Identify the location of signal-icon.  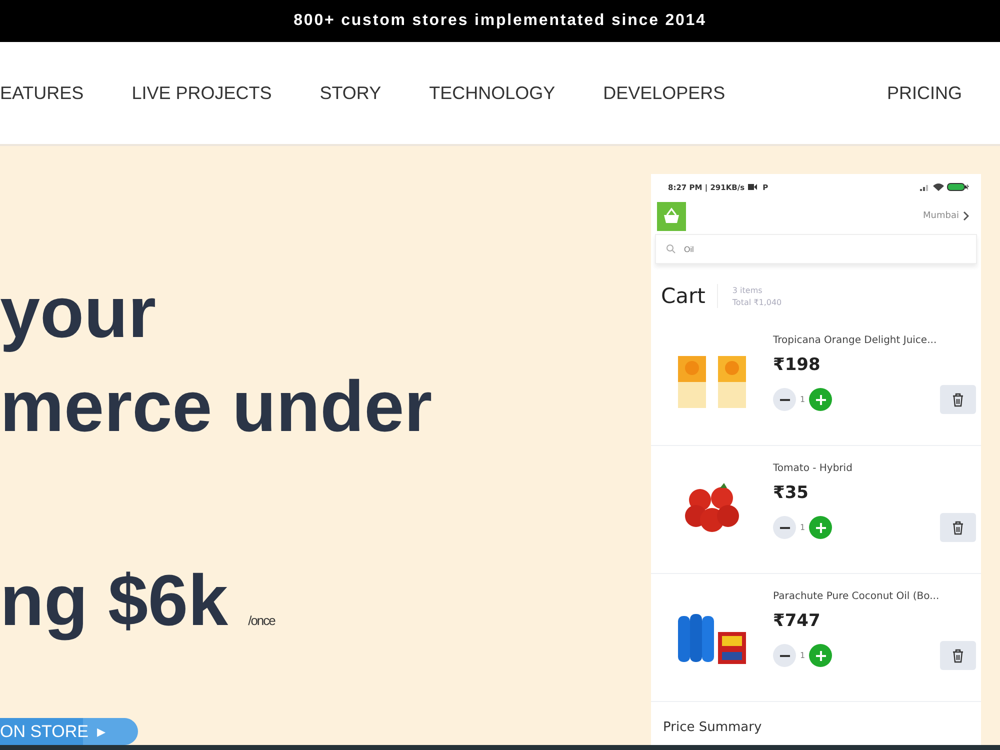
(925, 187).